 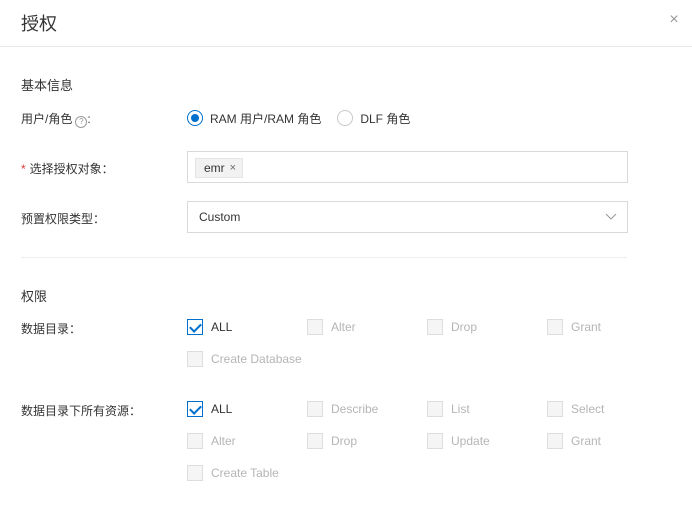 What do you see at coordinates (209, 327) in the screenshot?
I see `checkbox-catalog-all: ALL` at bounding box center [209, 327].